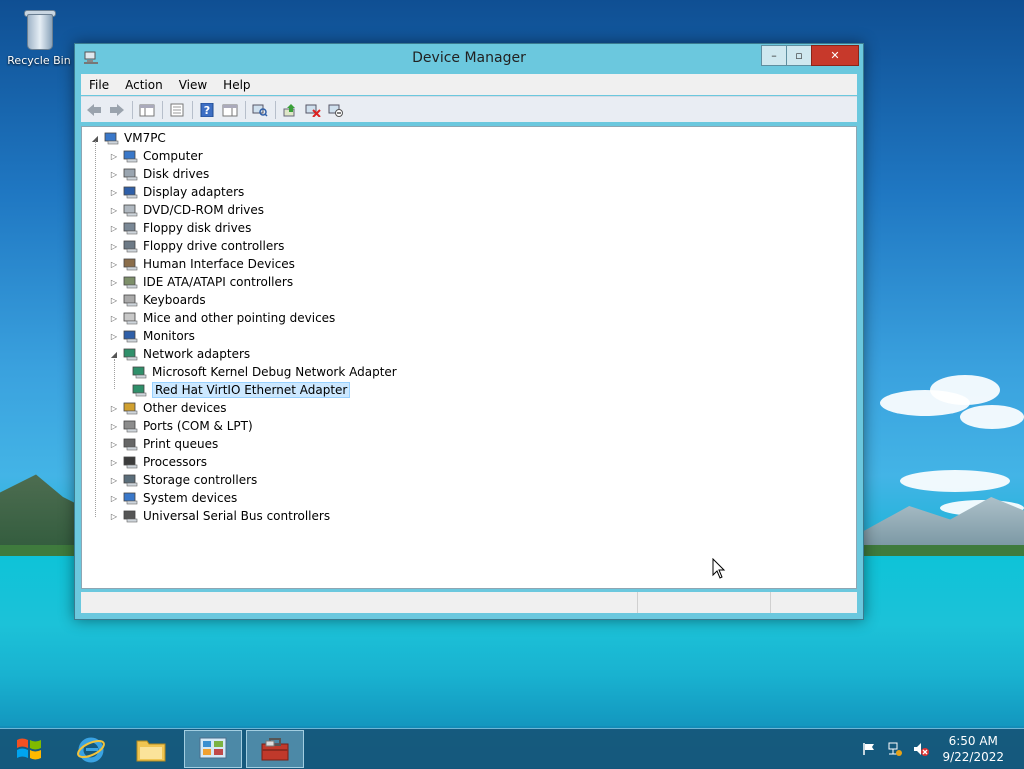 The width and height of the screenshot is (1024, 769). Describe the element at coordinates (193, 85) in the screenshot. I see `menu-view: View` at that location.